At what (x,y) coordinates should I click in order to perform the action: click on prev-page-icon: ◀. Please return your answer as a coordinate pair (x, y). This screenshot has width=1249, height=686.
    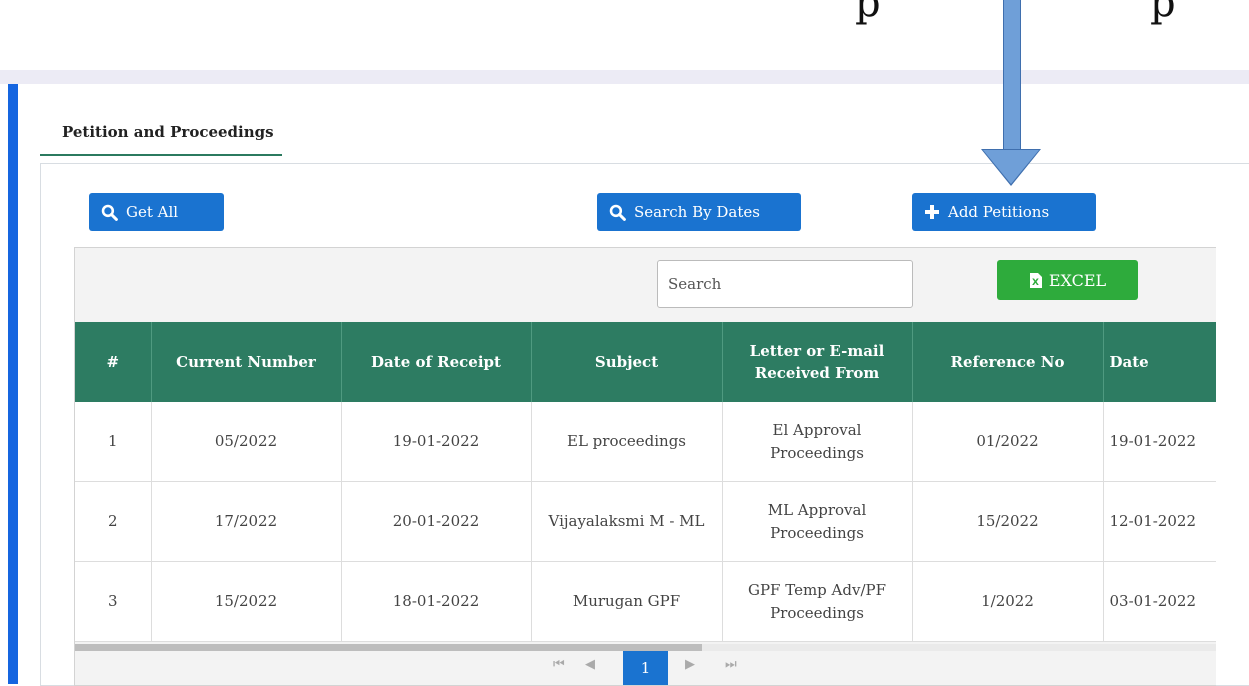
    Looking at the image, I should click on (590, 664).